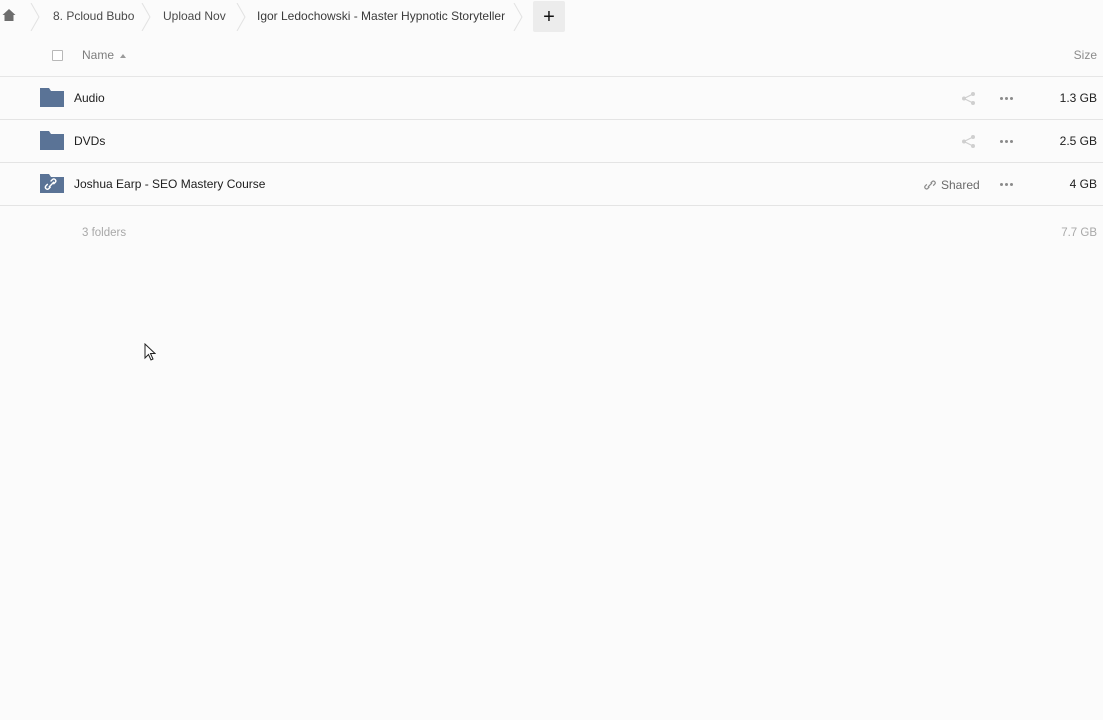  I want to click on item-name: Audio, so click(89, 98).